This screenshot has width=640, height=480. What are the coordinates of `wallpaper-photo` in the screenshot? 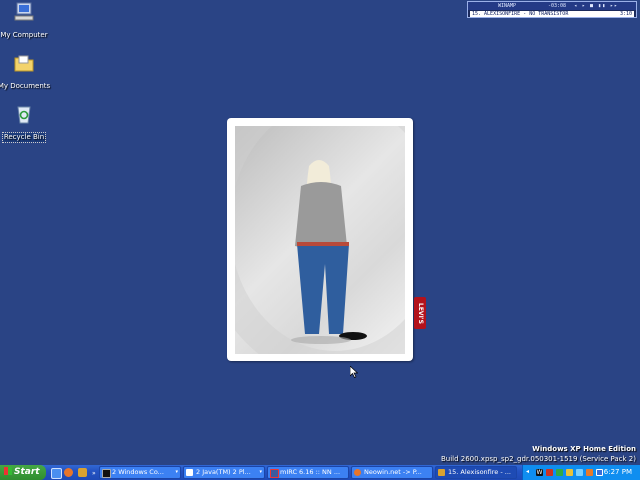 It's located at (320, 240).